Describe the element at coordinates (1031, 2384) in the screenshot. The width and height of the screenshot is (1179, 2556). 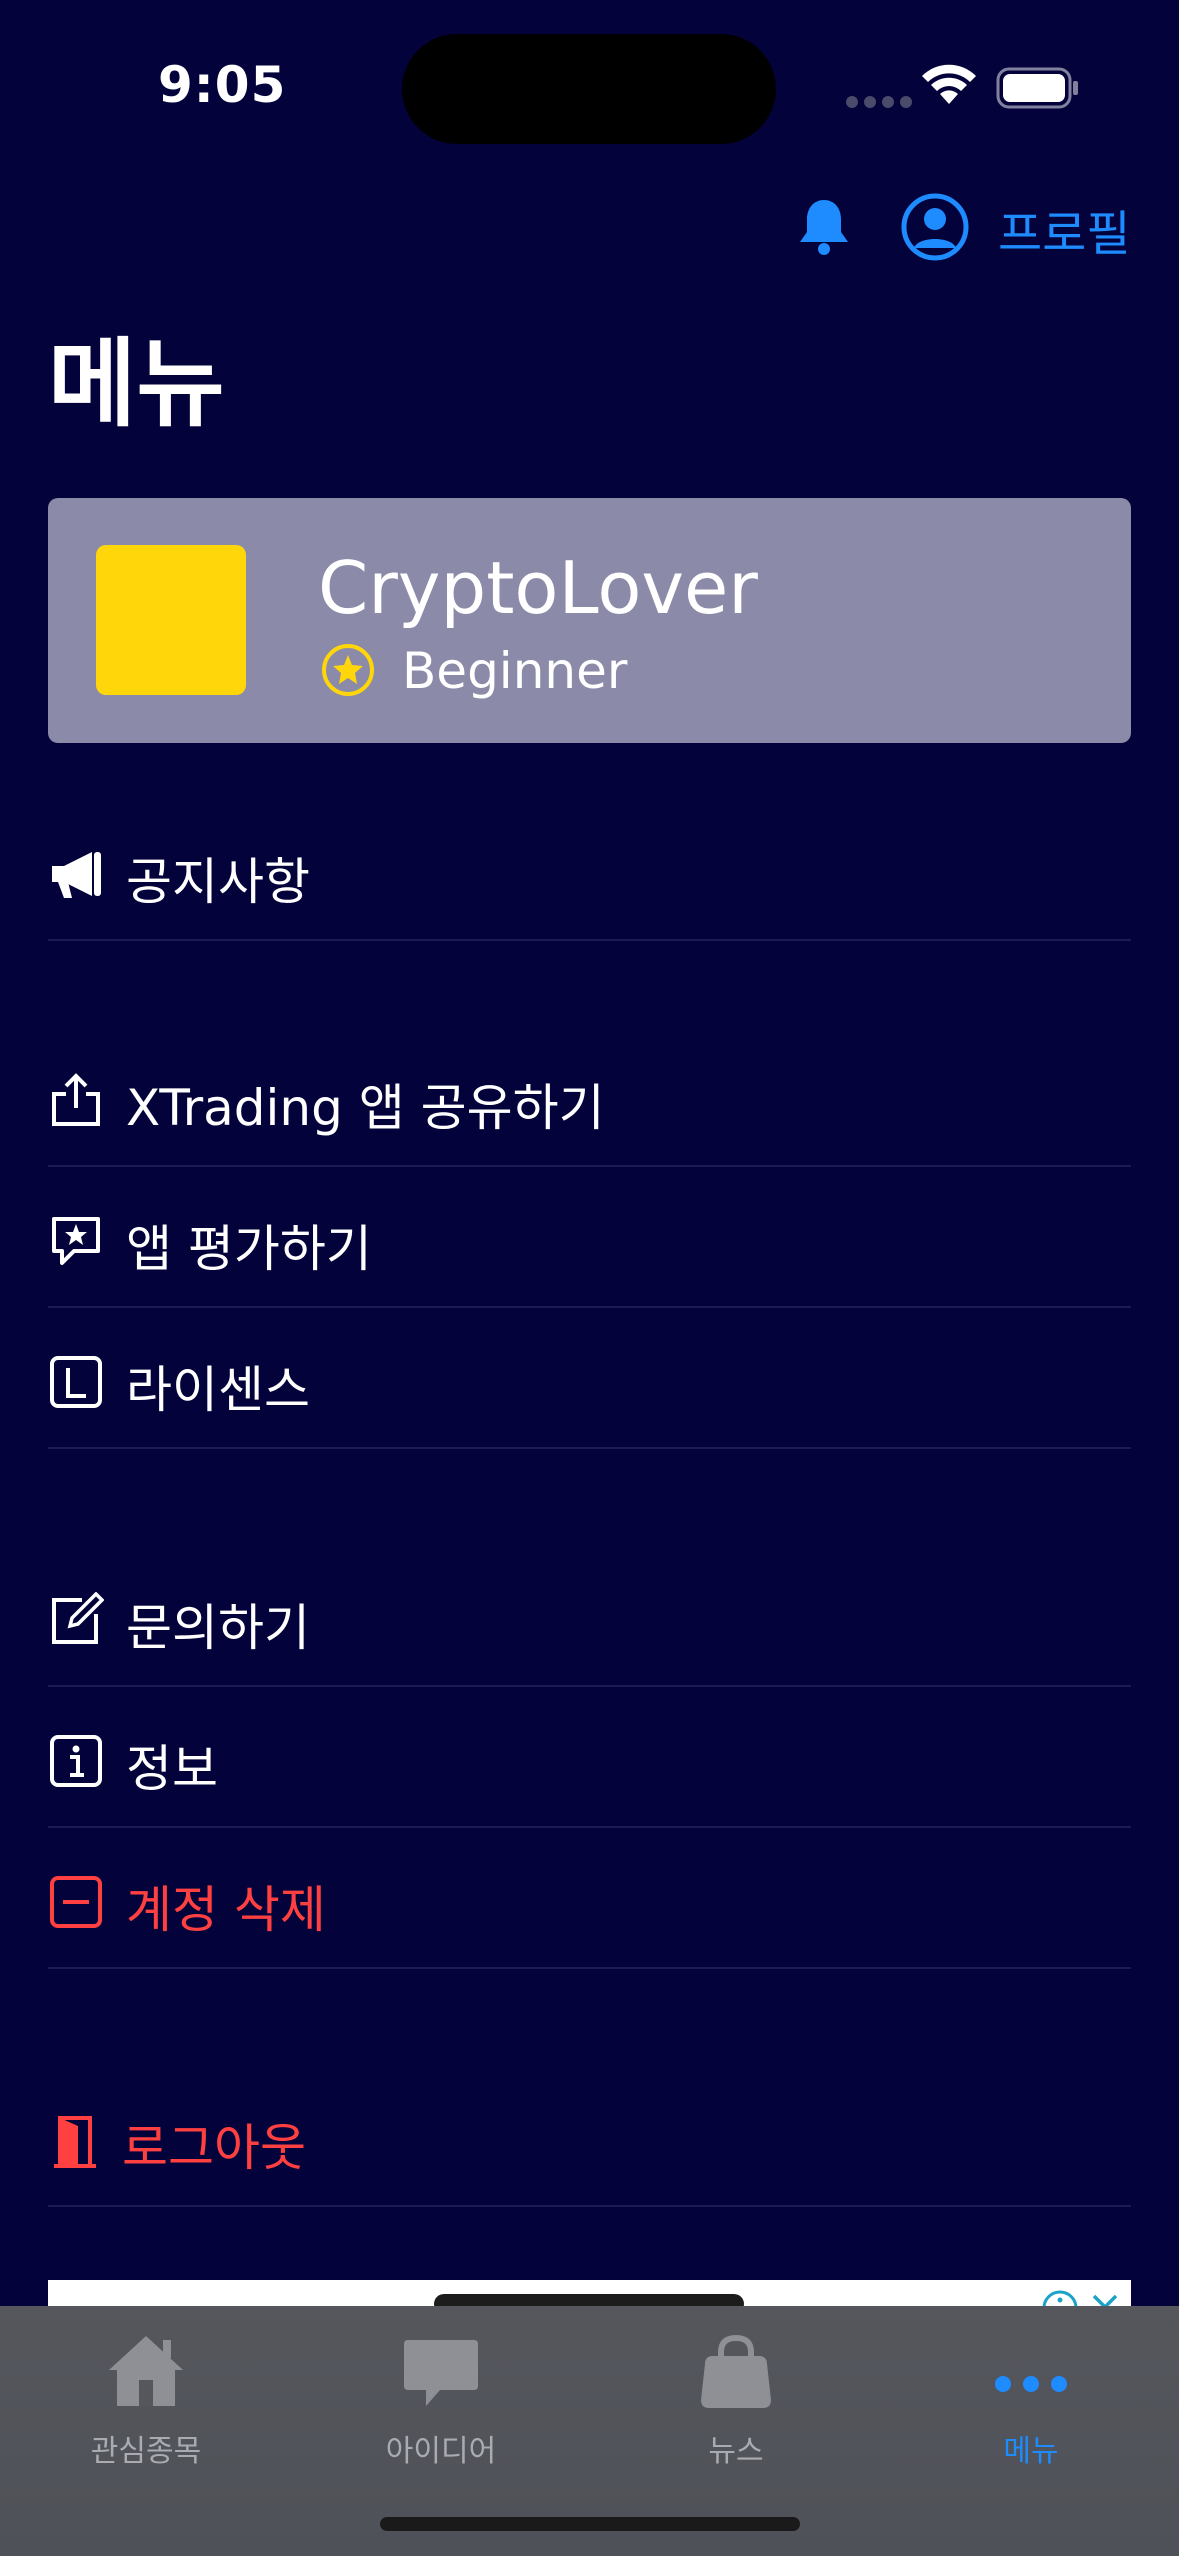
I see `more-icon` at that location.